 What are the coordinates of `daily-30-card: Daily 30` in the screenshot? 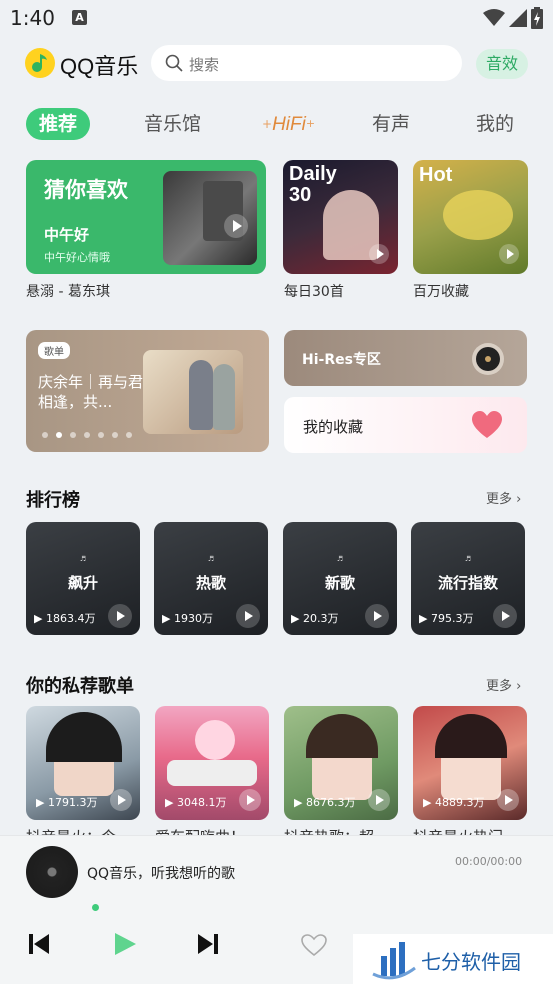 It's located at (340, 217).